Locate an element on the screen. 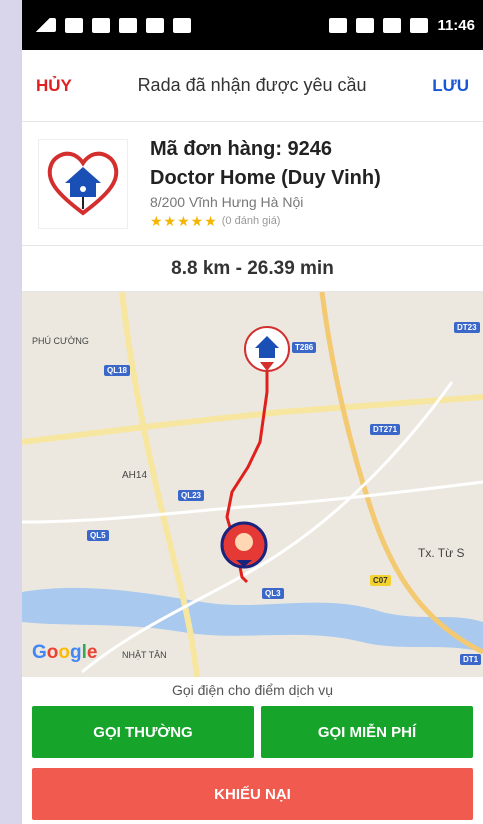  store-address: 8/200 Vĩnh Hưng Hà Nội is located at coordinates (227, 201).